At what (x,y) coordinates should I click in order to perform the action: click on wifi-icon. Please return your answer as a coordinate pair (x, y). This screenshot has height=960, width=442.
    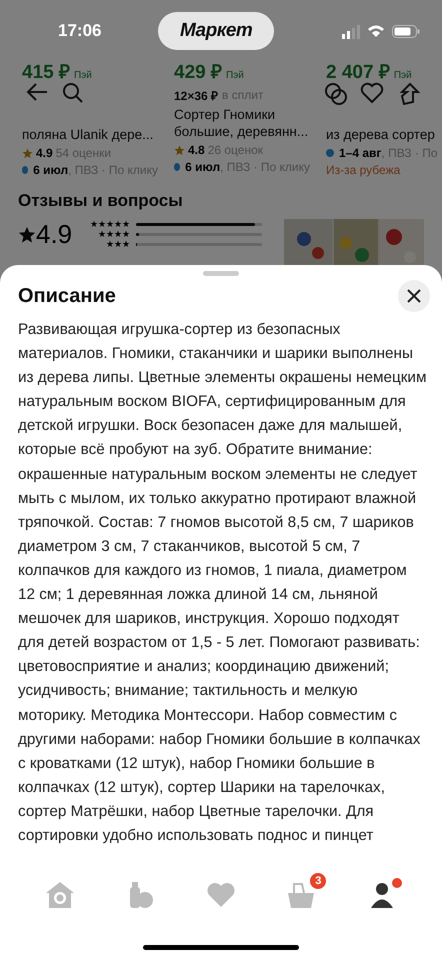
    Looking at the image, I should click on (376, 31).